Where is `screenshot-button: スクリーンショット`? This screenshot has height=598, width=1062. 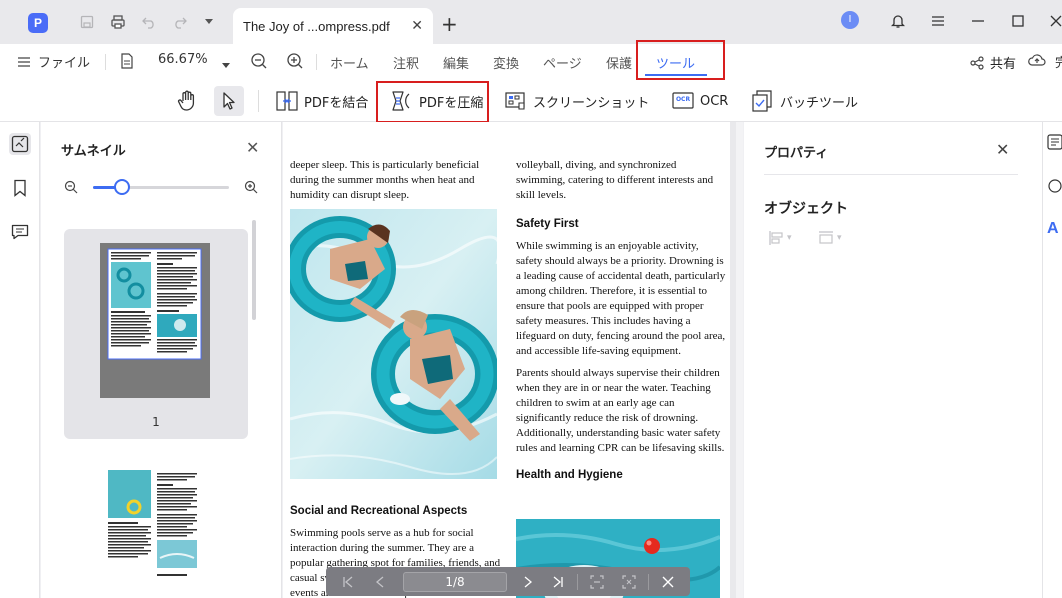
screenshot-button: スクリーンショット is located at coordinates (577, 101).